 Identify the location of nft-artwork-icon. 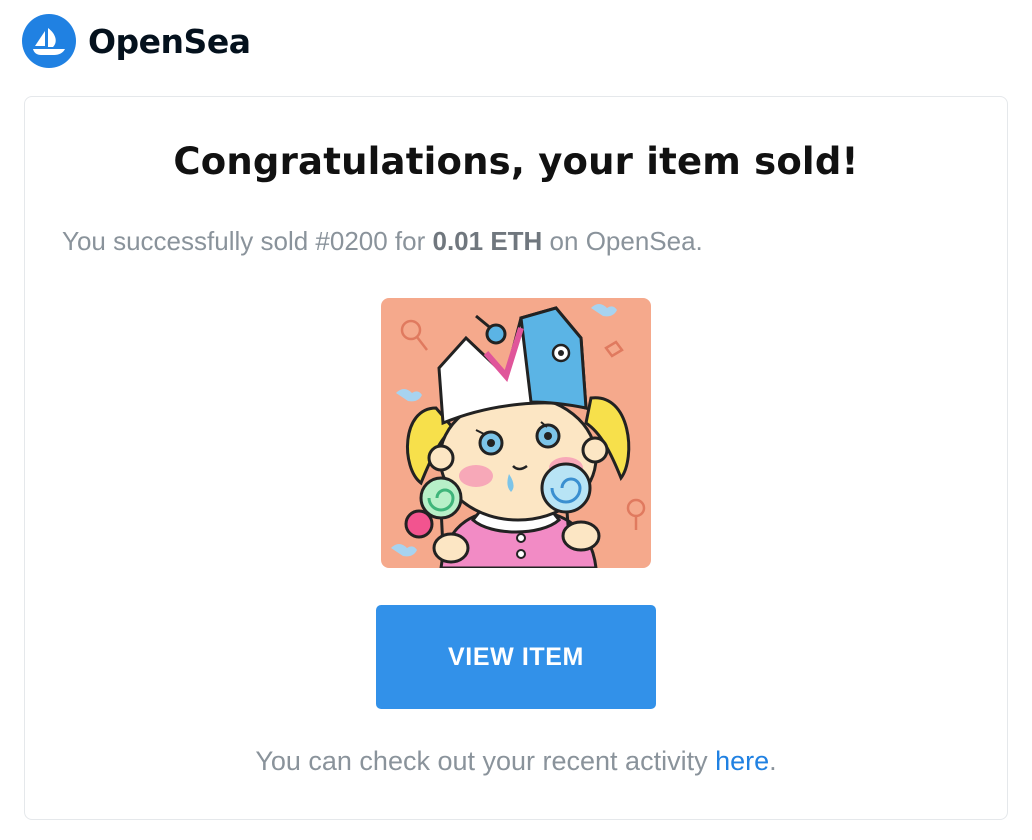
(516, 433).